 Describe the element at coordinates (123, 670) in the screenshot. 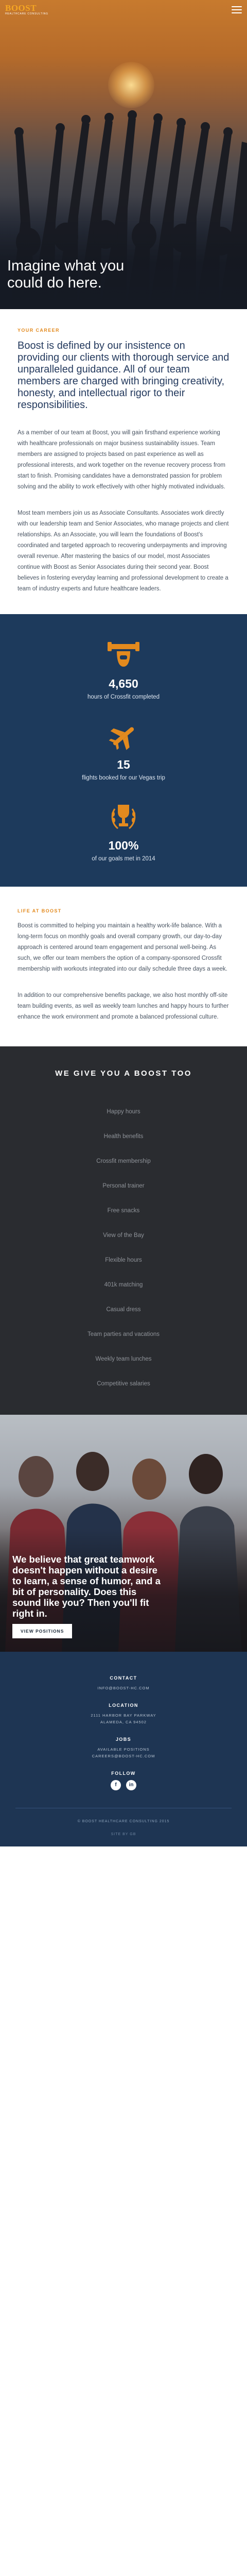

I see `stat-crossfit: 4,650 hours of Crossfit completed` at that location.